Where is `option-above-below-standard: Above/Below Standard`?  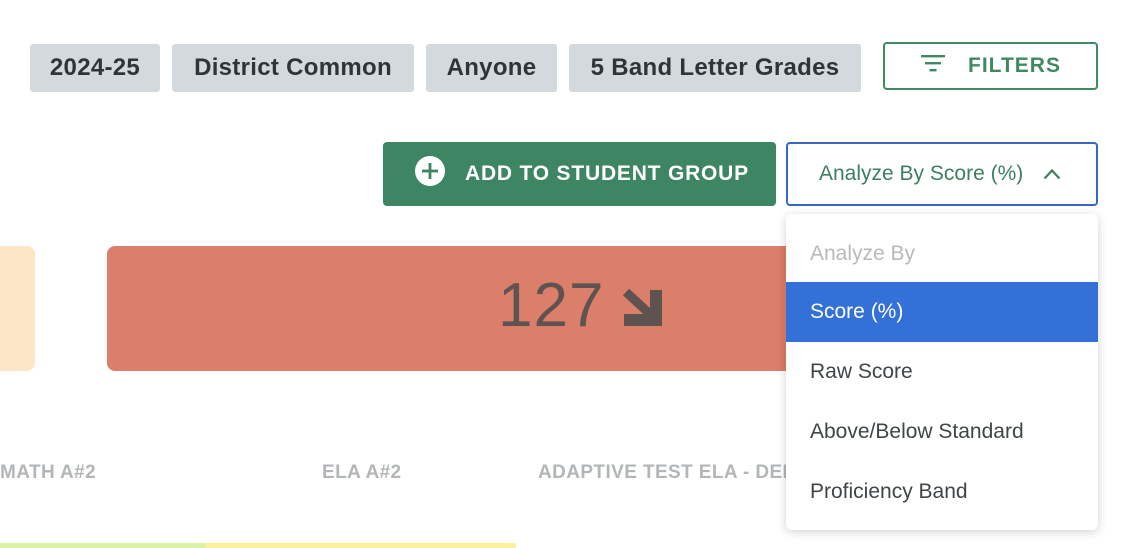
option-above-below-standard: Above/Below Standard is located at coordinates (942, 432).